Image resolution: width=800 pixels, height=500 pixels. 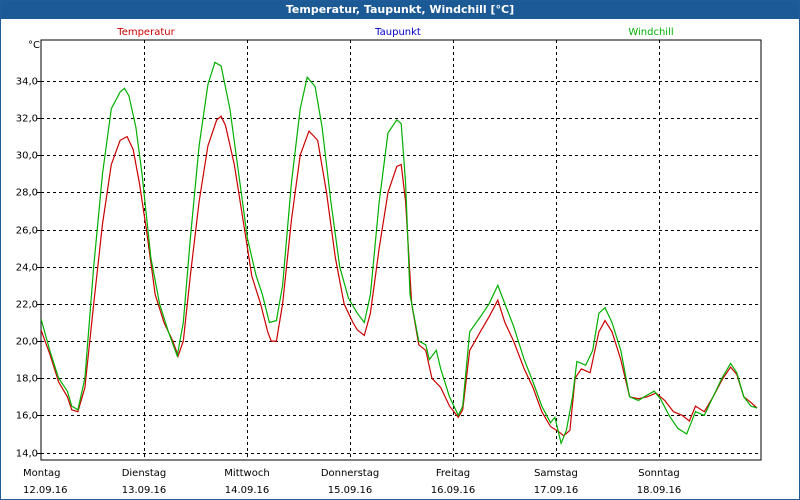 I want to click on x-tick-day-label: Freitag, so click(x=453, y=473).